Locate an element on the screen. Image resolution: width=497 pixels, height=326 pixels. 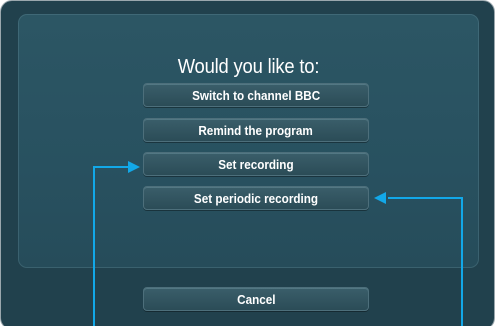
remind-program-label: Remind the program is located at coordinates (256, 130).